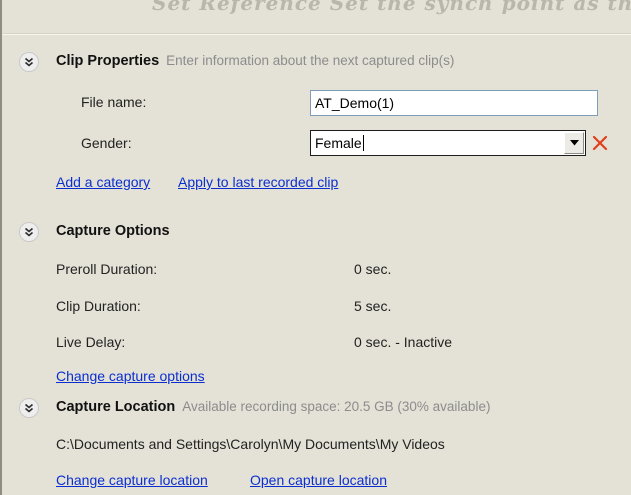 This screenshot has width=631, height=495. What do you see at coordinates (114, 102) in the screenshot?
I see `file-name-label: File name:` at bounding box center [114, 102].